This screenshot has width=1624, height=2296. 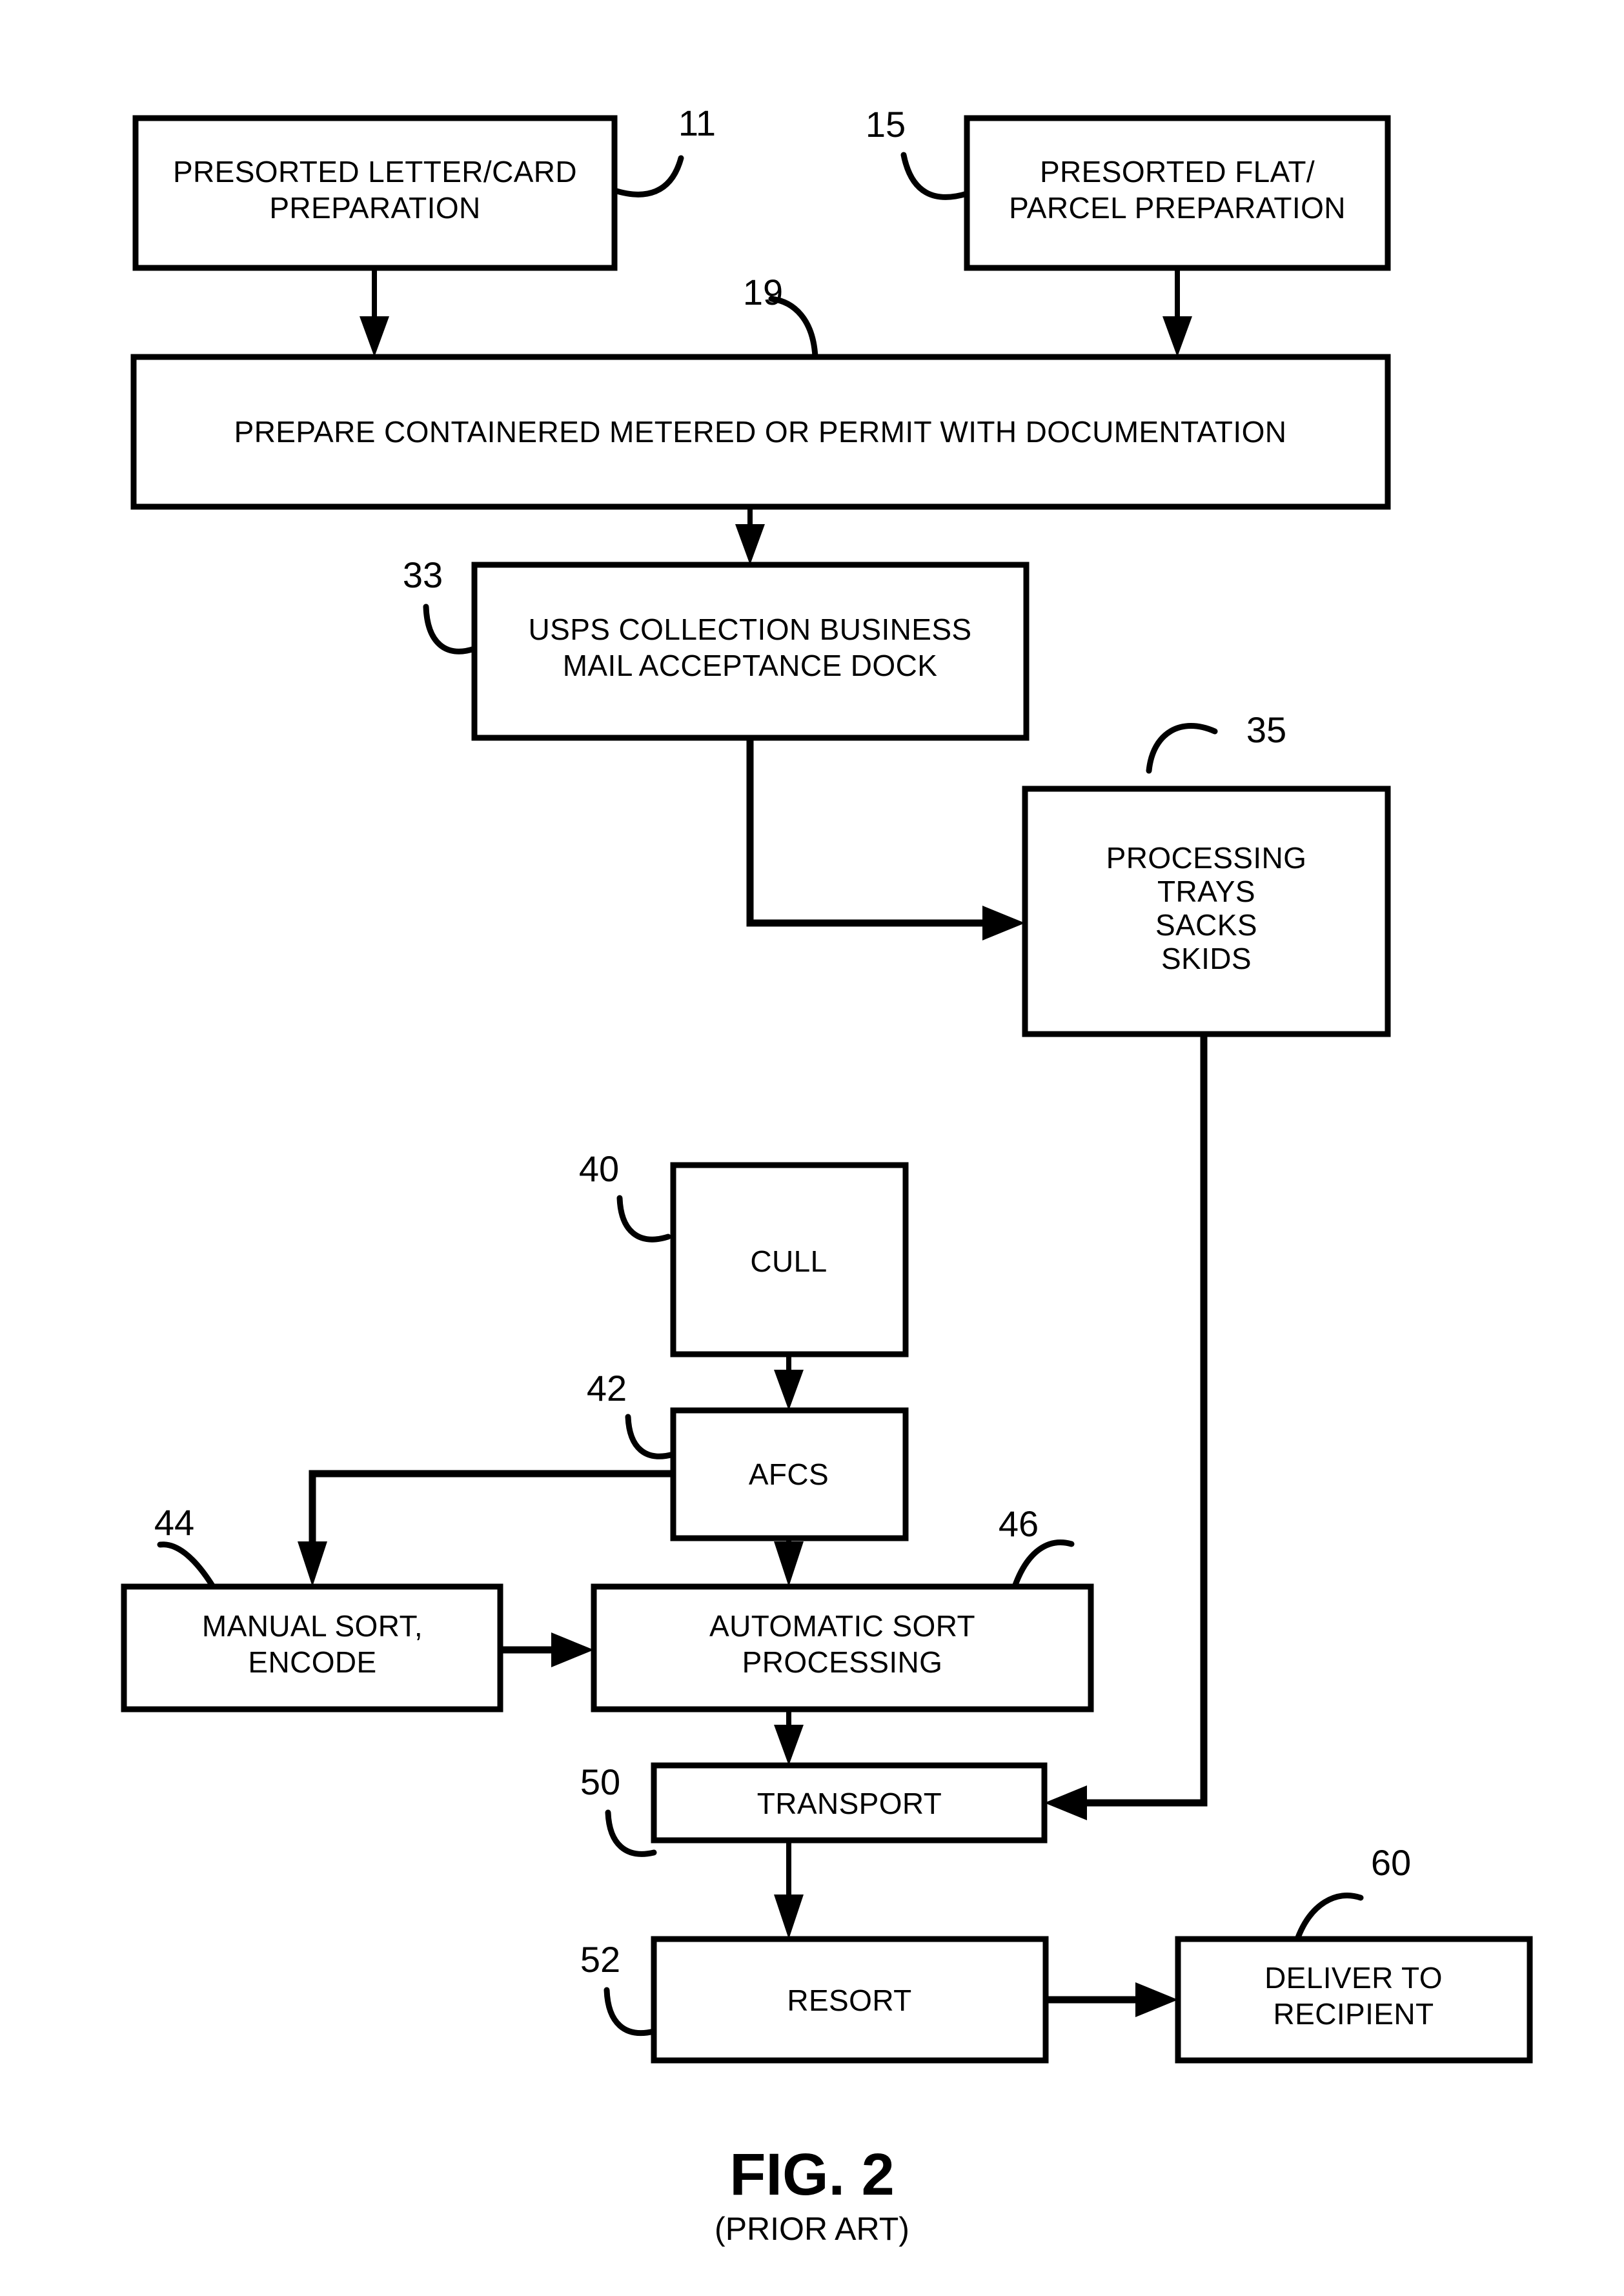 I want to click on ref-number-33: 33, so click(x=423, y=574).